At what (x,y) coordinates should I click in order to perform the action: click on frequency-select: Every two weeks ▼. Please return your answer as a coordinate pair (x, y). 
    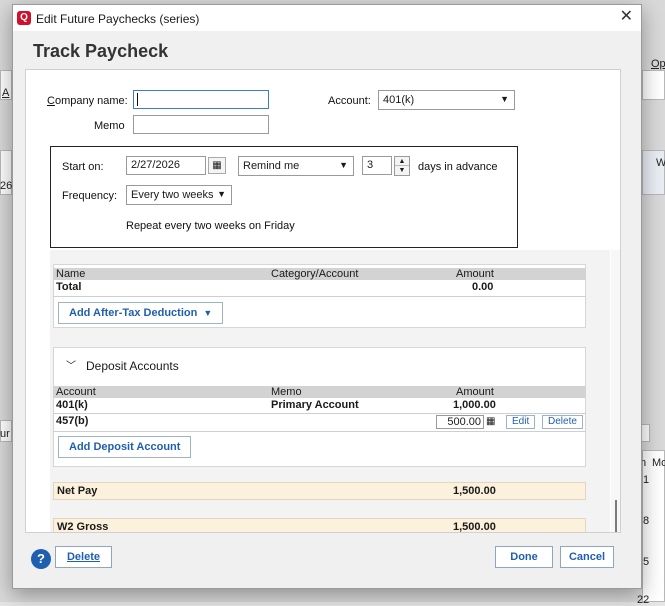
    Looking at the image, I should click on (179, 195).